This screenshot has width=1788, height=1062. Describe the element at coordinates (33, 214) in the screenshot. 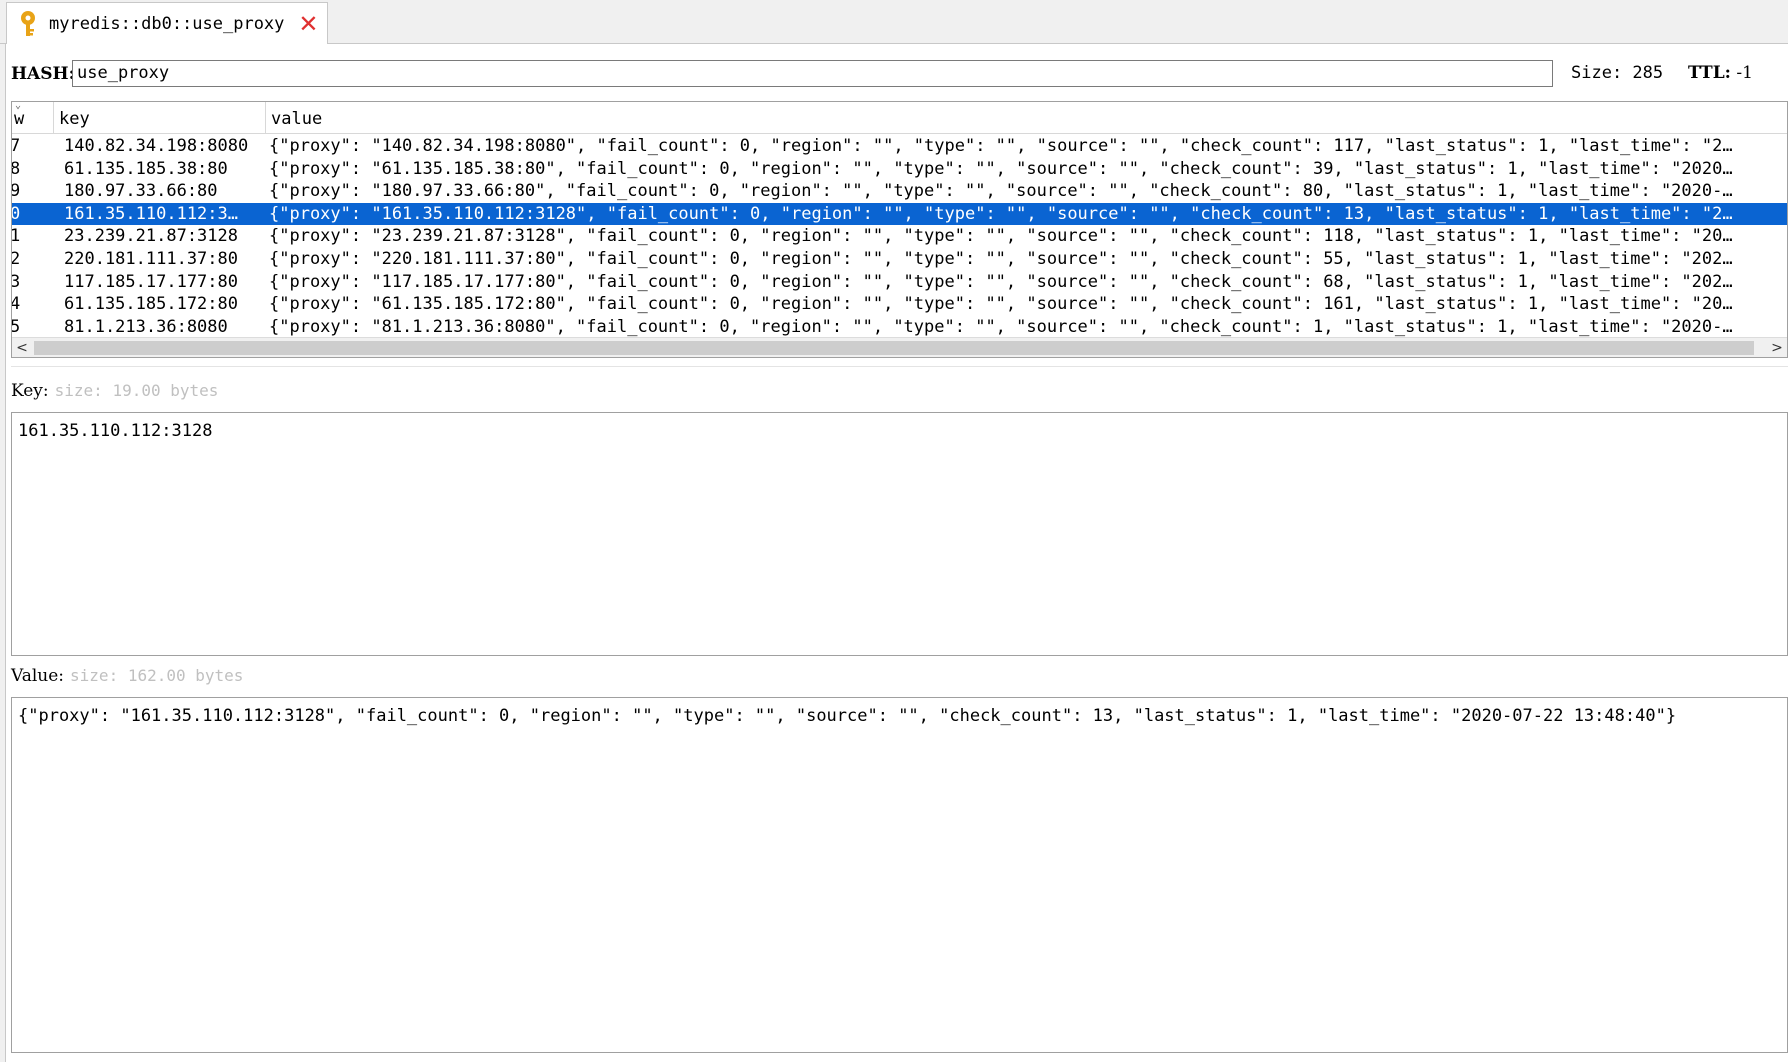

I see `row-number: 0` at that location.